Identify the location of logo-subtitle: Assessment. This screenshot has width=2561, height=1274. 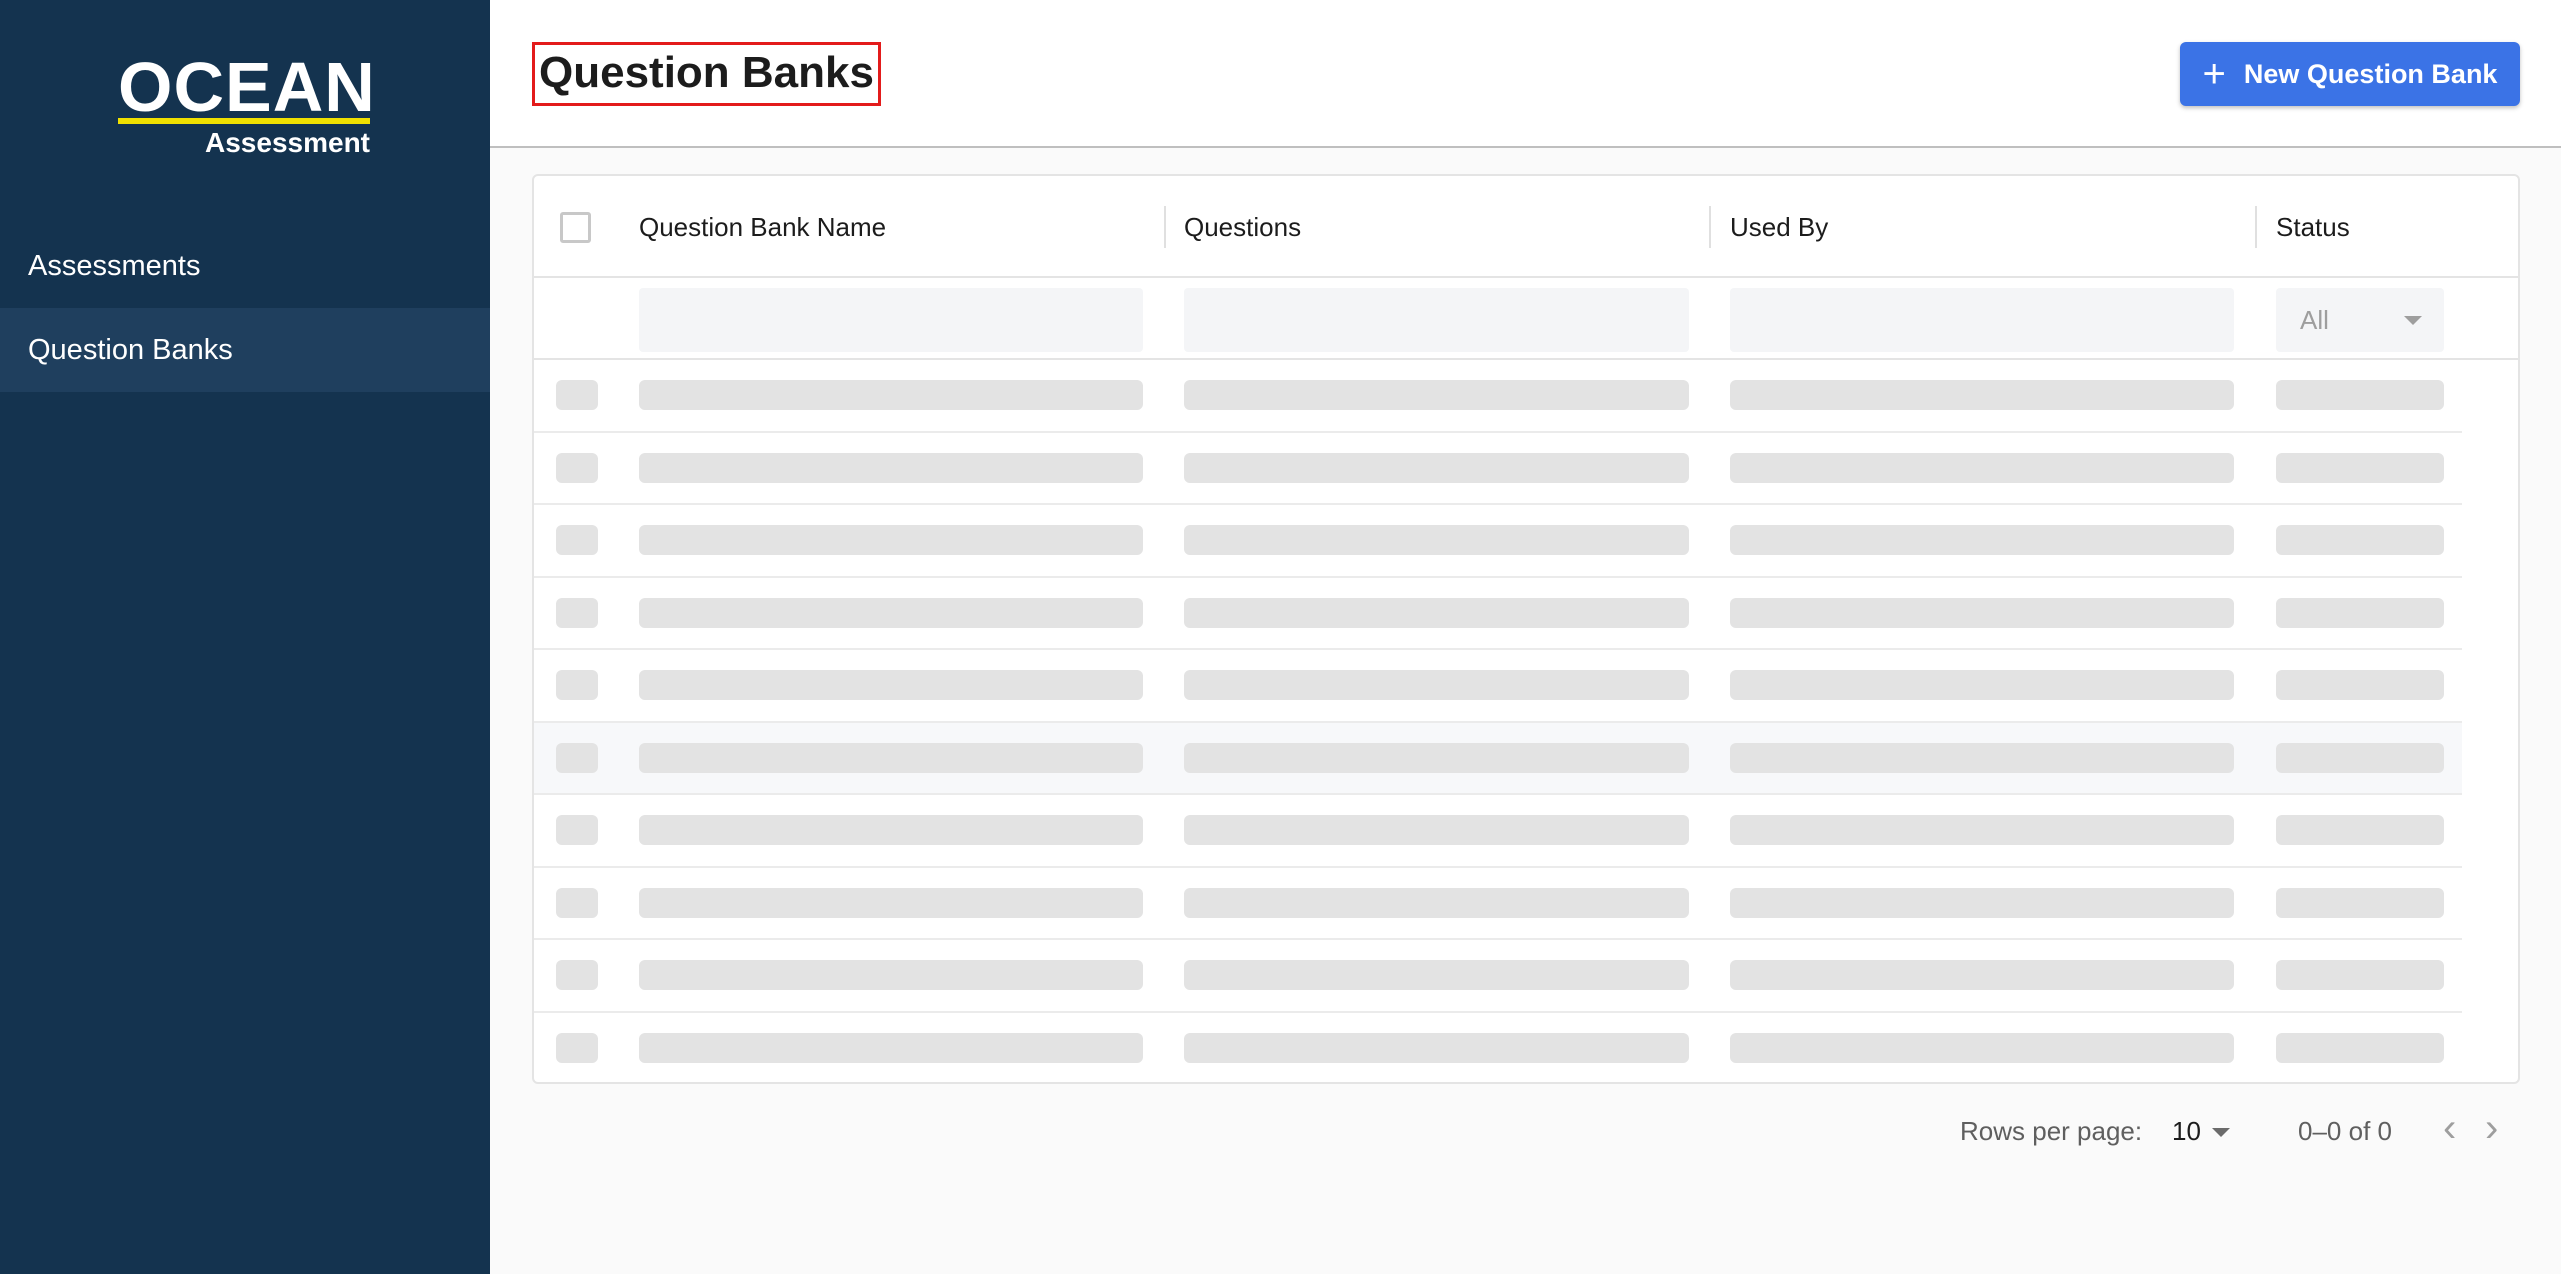
(287, 142).